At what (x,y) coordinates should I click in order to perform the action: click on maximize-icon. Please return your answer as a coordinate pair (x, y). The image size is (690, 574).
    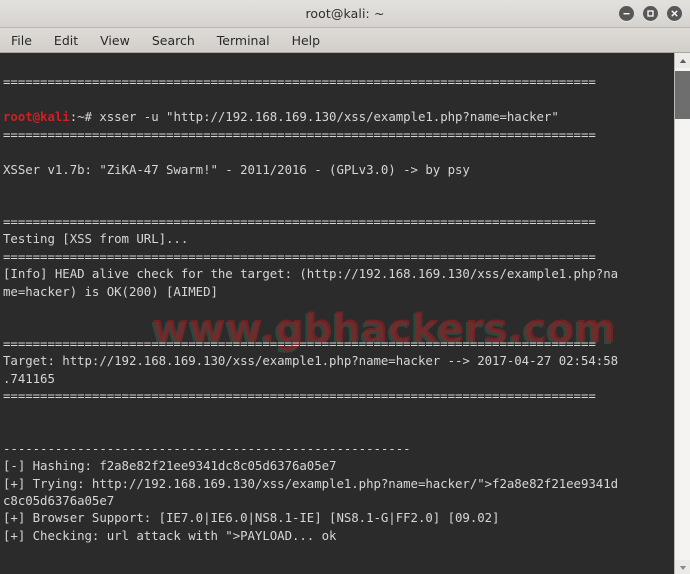
    Looking at the image, I should click on (650, 13).